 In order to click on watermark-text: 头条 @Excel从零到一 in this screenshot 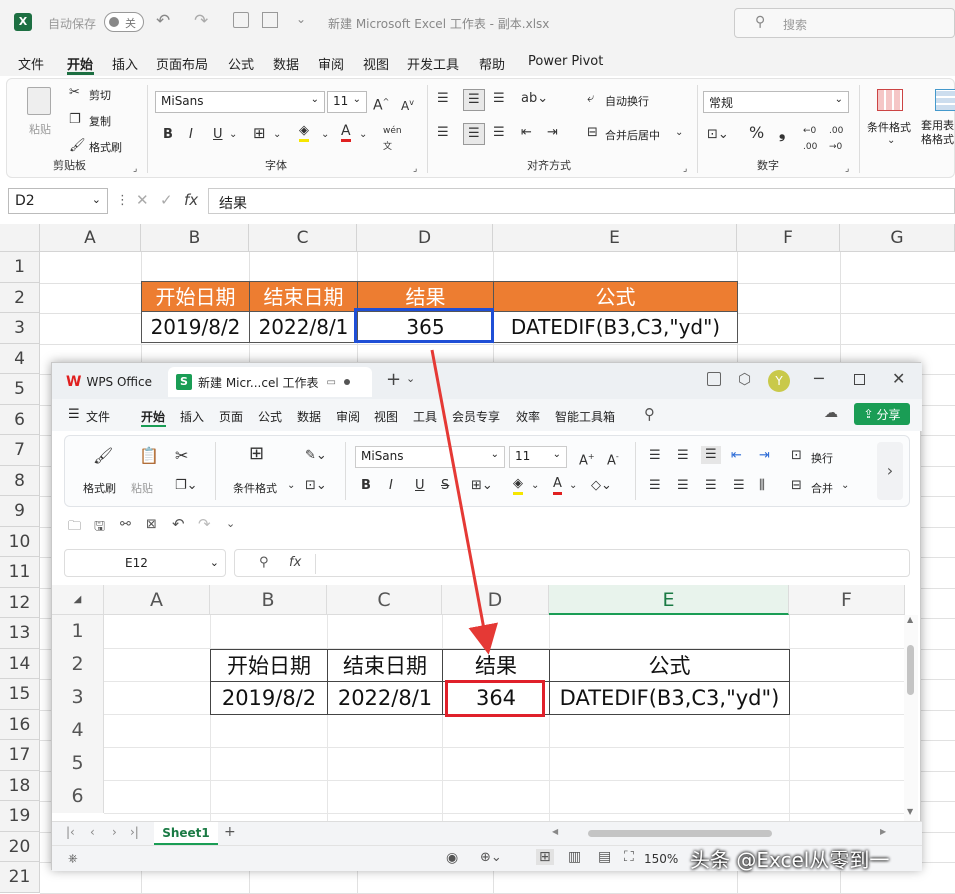, I will do `click(790, 860)`.